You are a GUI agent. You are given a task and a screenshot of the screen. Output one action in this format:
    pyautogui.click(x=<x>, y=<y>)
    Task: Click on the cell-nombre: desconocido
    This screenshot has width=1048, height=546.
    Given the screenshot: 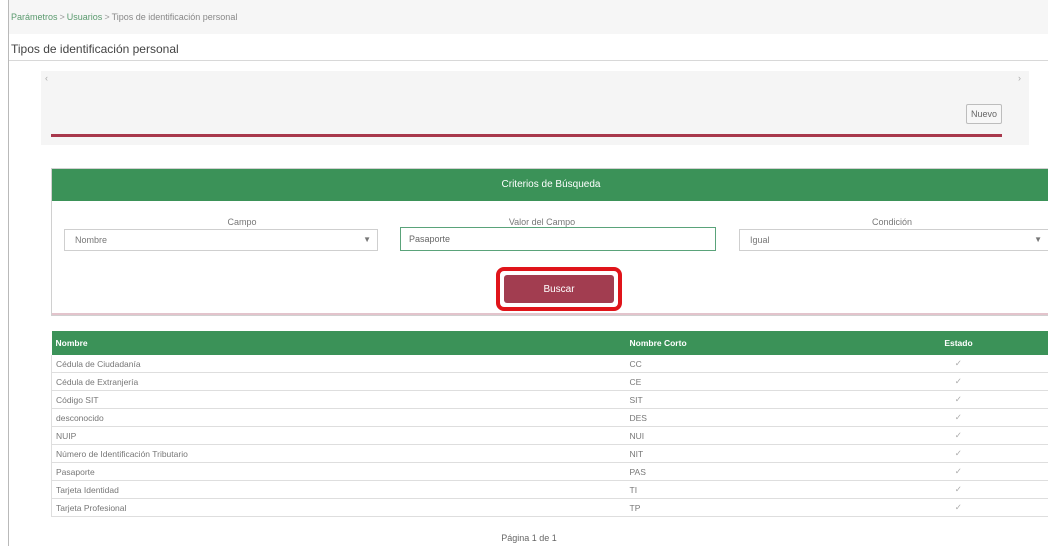 What is the action you would take?
    pyautogui.click(x=338, y=417)
    